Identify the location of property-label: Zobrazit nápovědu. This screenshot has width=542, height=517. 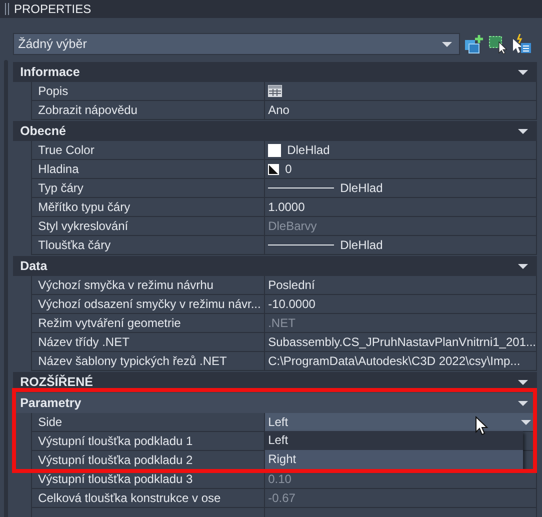
(148, 110).